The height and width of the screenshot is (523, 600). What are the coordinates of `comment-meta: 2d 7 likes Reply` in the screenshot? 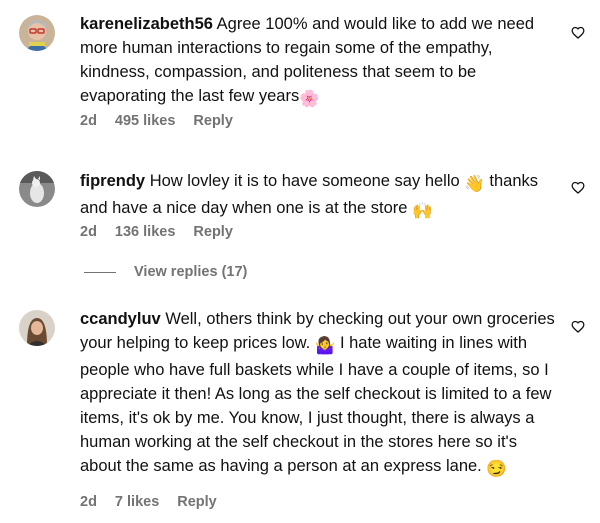 It's located at (148, 502).